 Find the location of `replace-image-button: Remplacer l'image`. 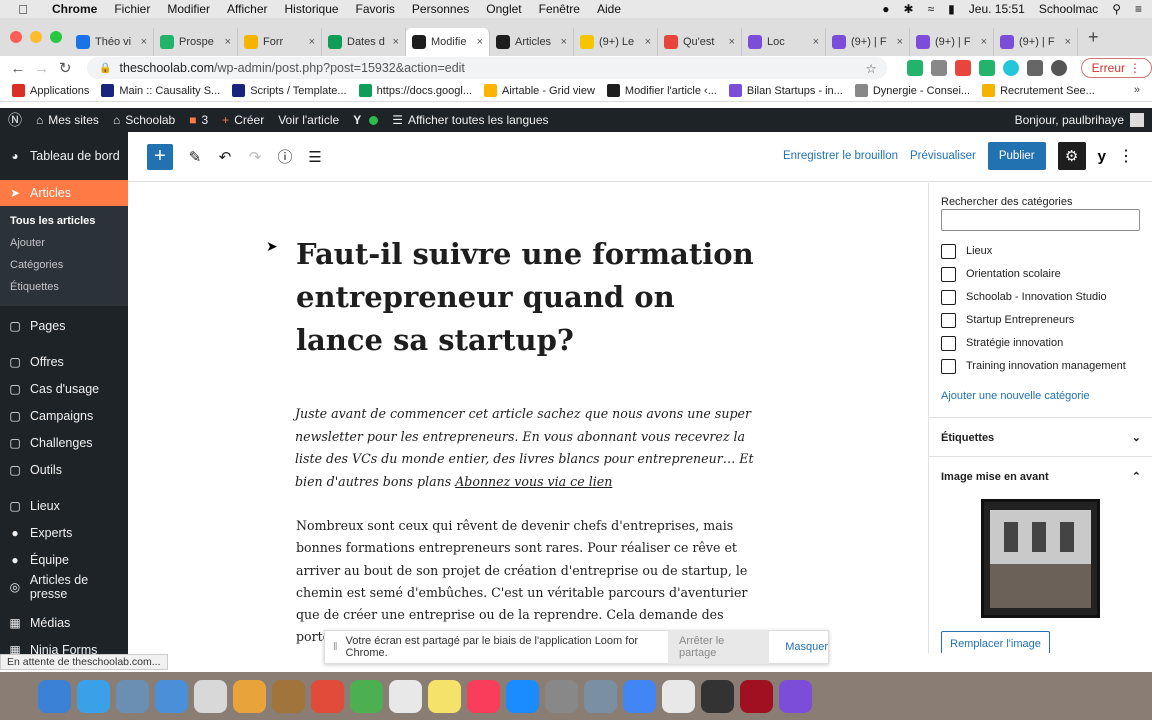

replace-image-button: Remplacer l'image is located at coordinates (995, 642).